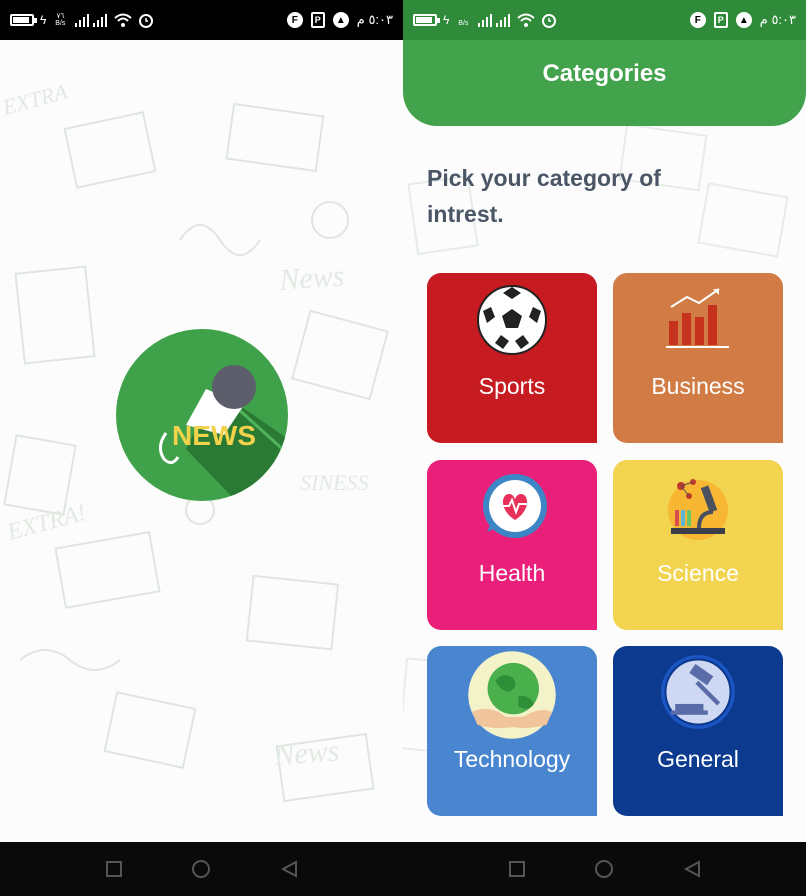  Describe the element at coordinates (544, 196) in the screenshot. I see `category-prompt: Pick your category of intrest.` at that location.